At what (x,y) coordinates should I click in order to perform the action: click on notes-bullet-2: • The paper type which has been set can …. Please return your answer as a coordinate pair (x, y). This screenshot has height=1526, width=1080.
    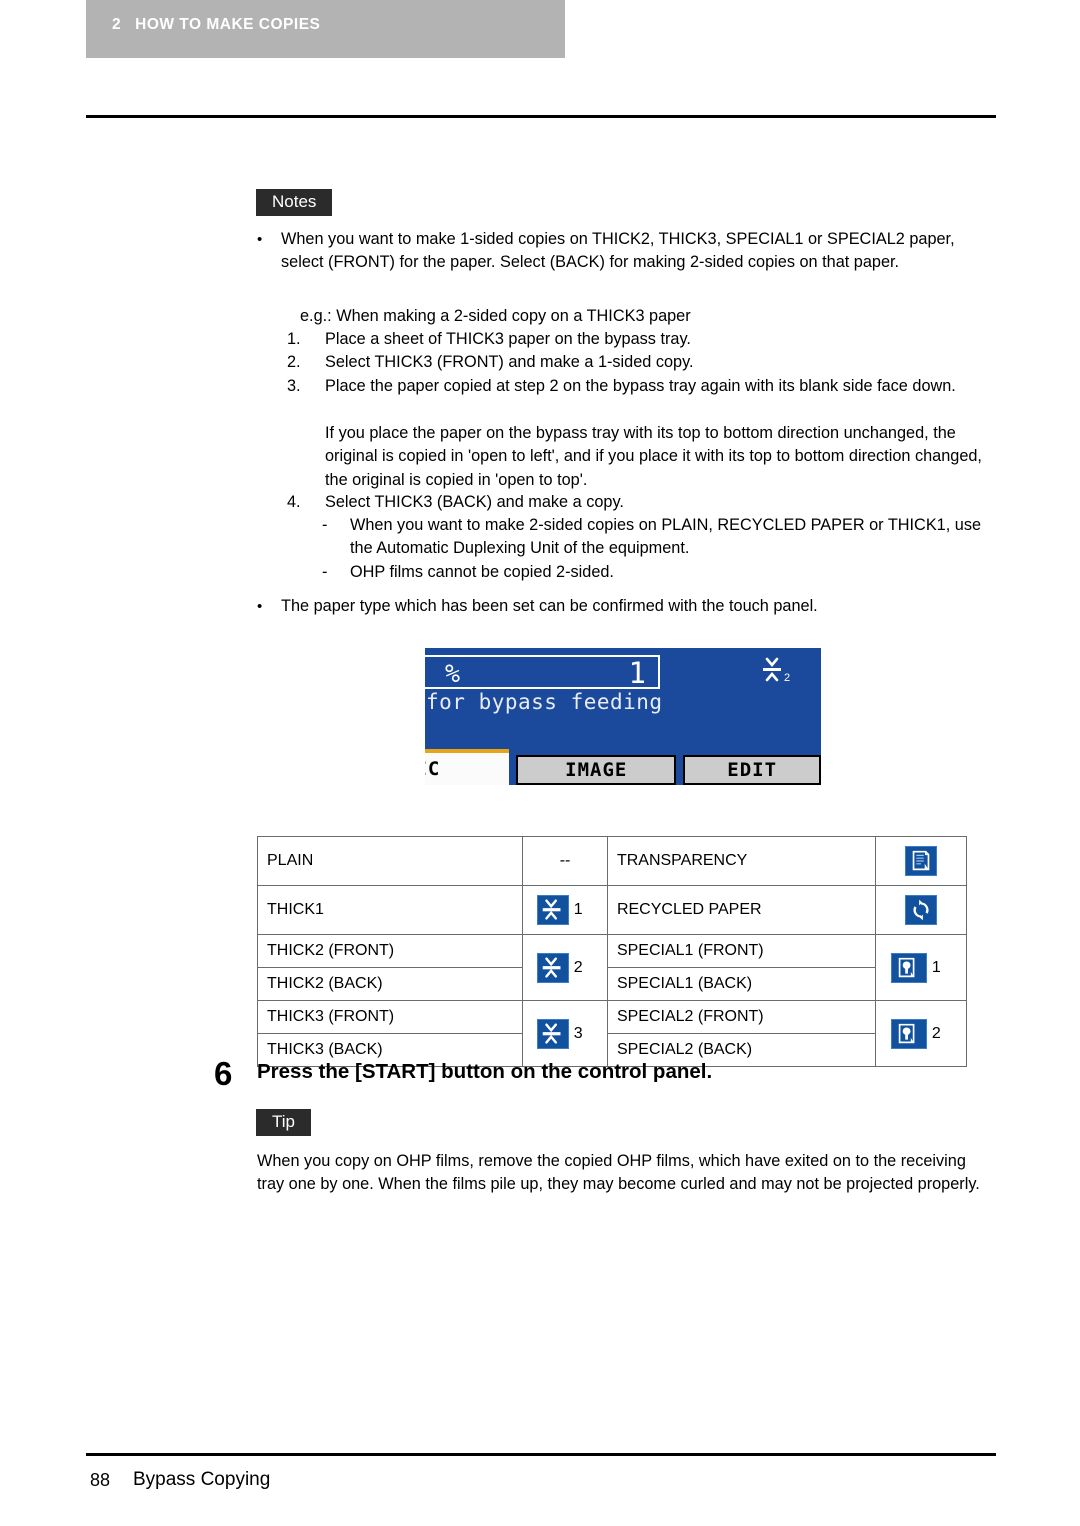
    Looking at the image, I should click on (619, 606).